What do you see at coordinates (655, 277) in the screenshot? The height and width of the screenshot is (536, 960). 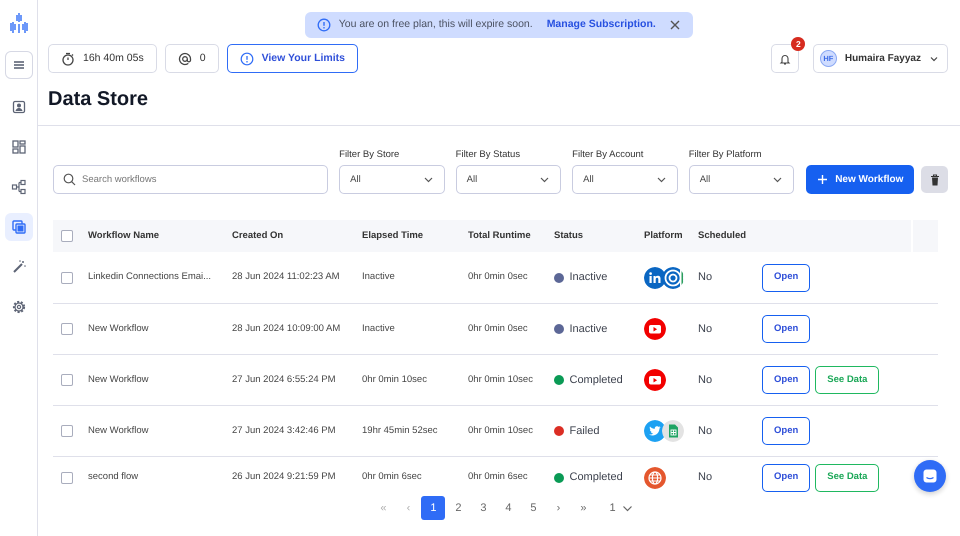 I see `linkedin-icon` at bounding box center [655, 277].